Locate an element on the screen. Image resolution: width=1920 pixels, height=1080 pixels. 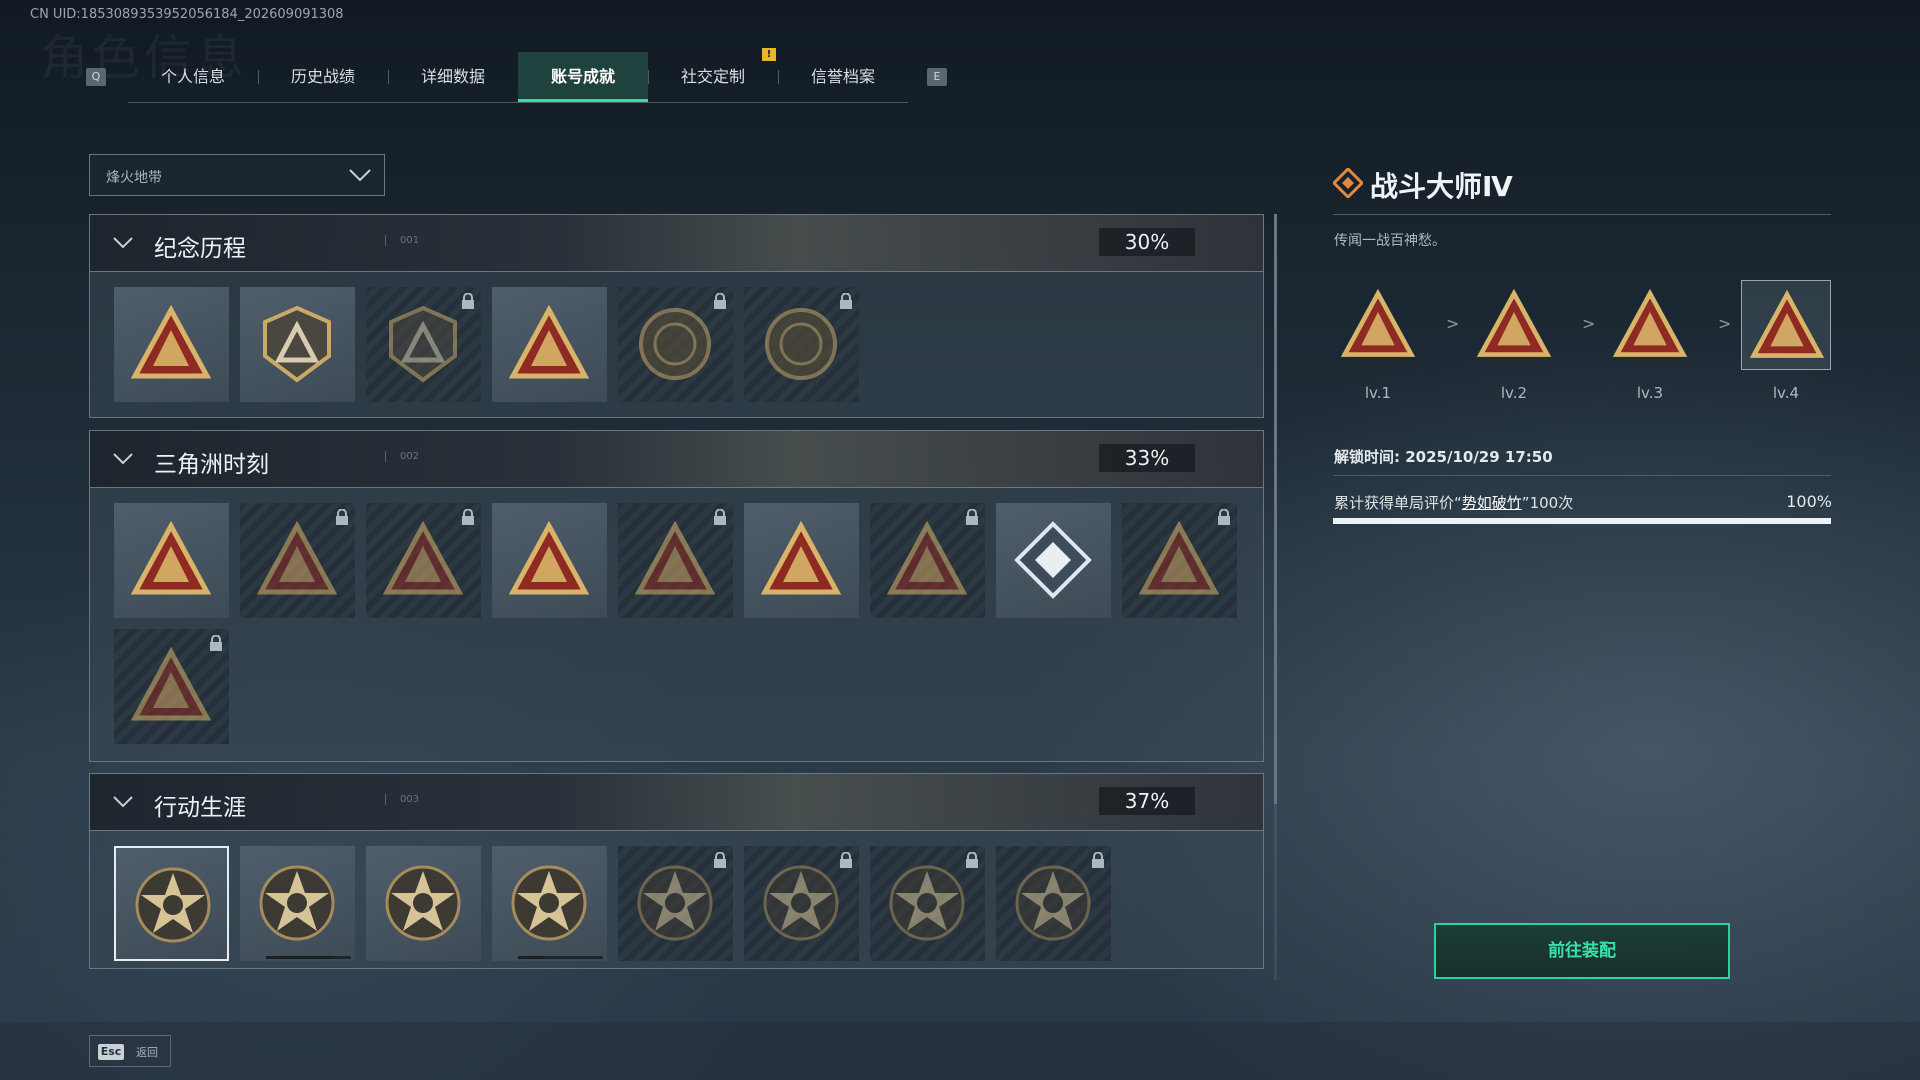
round-seal-icon is located at coordinates (675, 344).